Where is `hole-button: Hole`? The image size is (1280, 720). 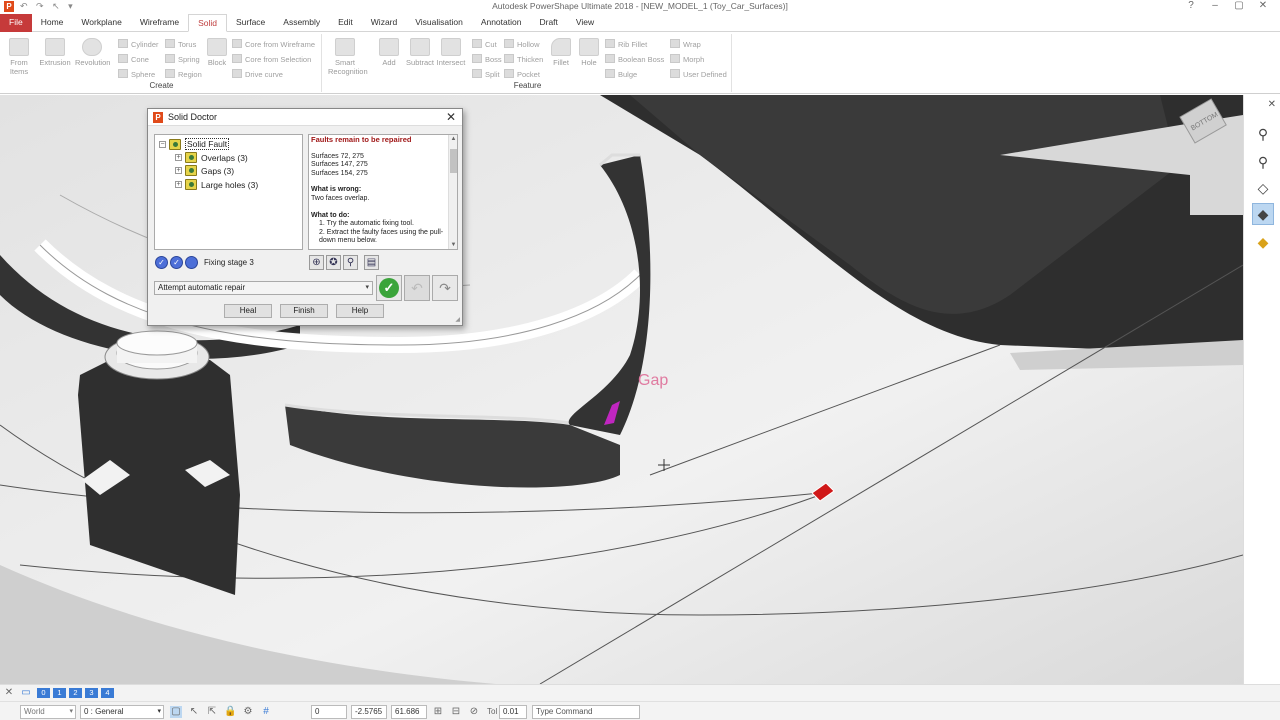 hole-button: Hole is located at coordinates (589, 52).